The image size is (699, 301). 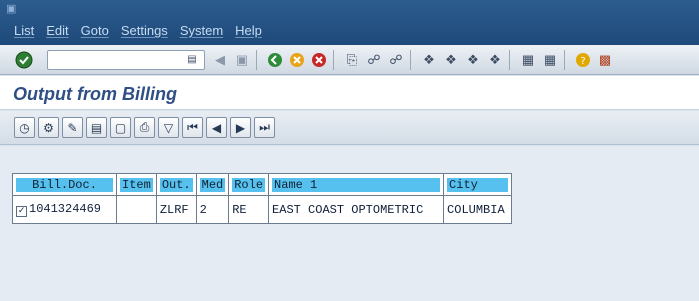 I want to click on cancel-icon, so click(x=319, y=60).